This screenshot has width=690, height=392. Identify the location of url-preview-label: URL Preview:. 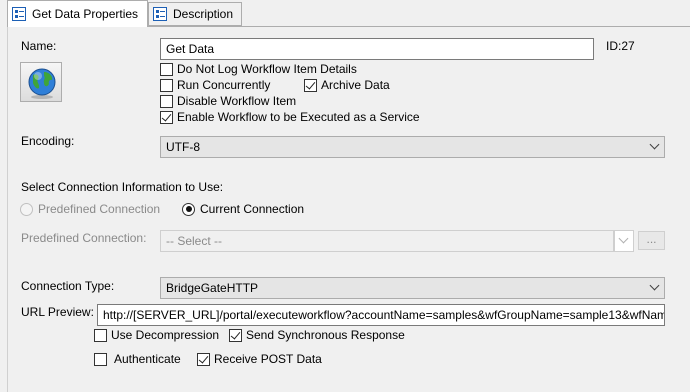
(57, 312).